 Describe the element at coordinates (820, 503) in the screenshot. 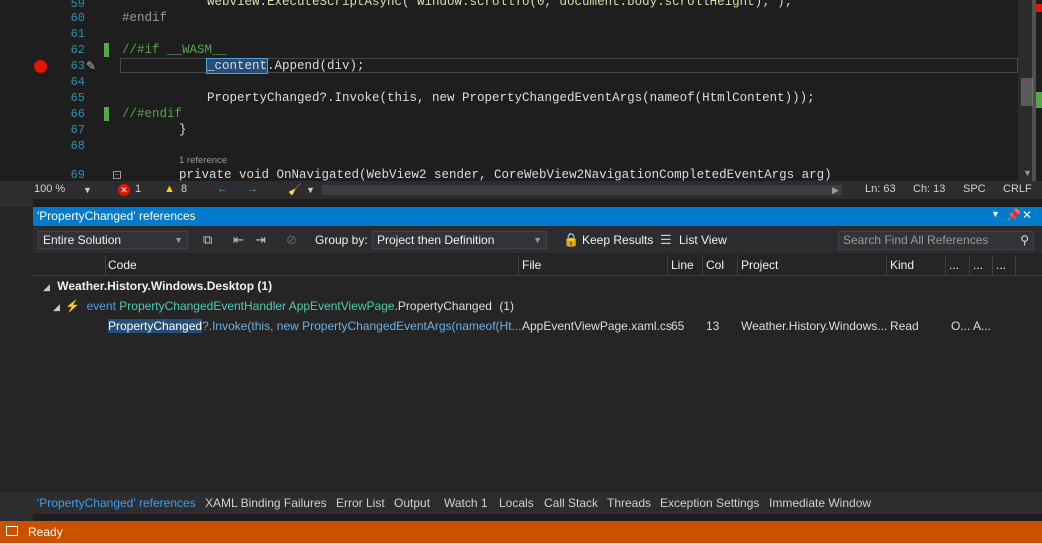

I see `tab-immediate-window: Immediate Window` at that location.